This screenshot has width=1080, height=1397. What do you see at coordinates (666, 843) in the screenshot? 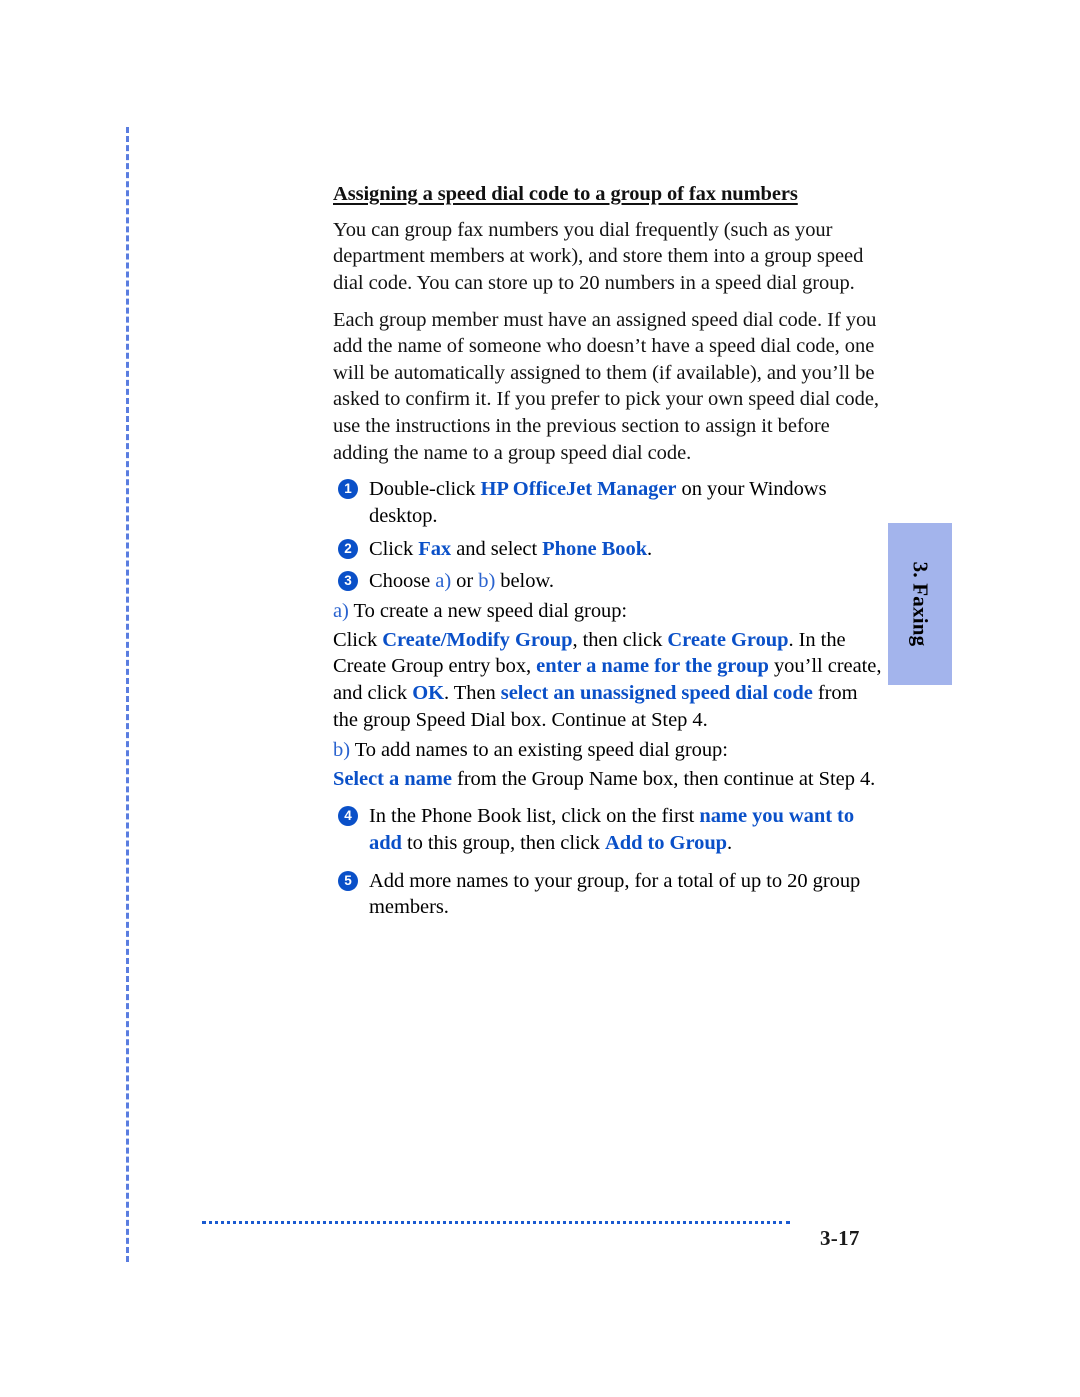
I see `ui-label-emphasis: Add to Group` at bounding box center [666, 843].